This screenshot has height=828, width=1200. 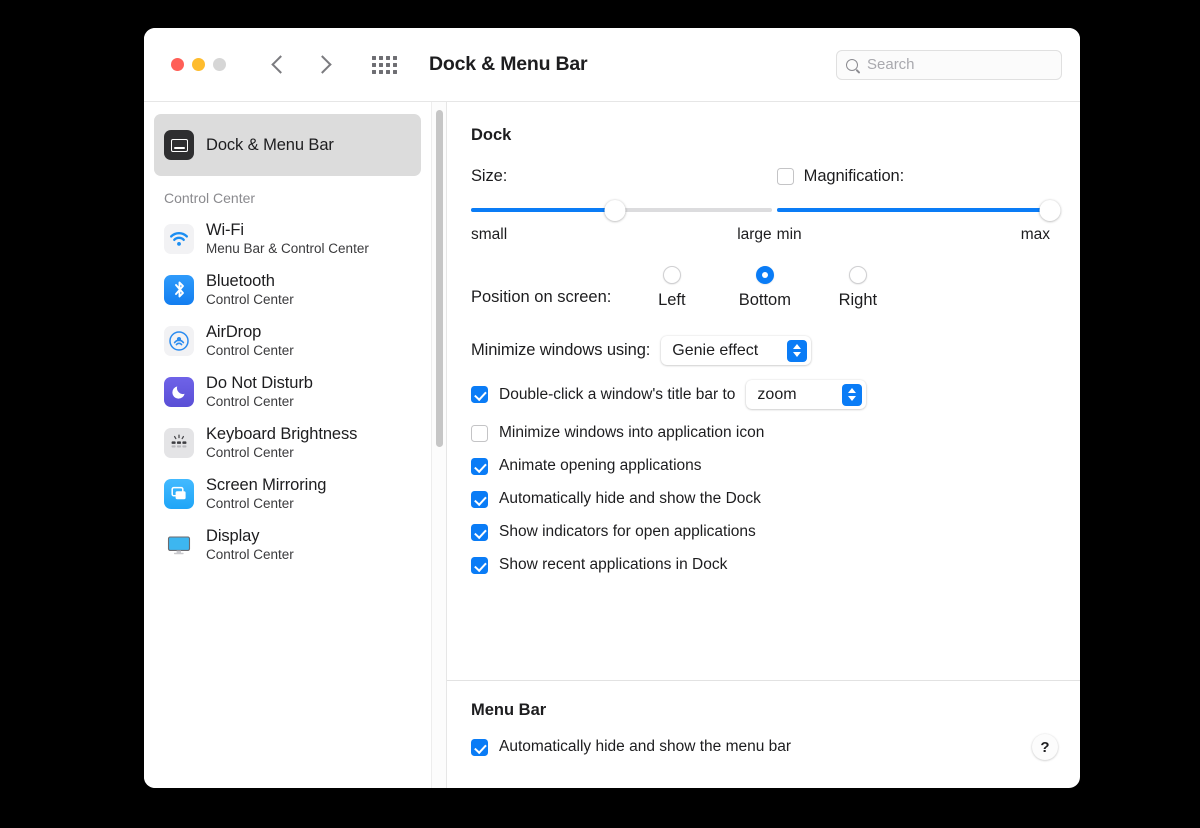 I want to click on show-recent-apps-checkbox, so click(x=479, y=565).